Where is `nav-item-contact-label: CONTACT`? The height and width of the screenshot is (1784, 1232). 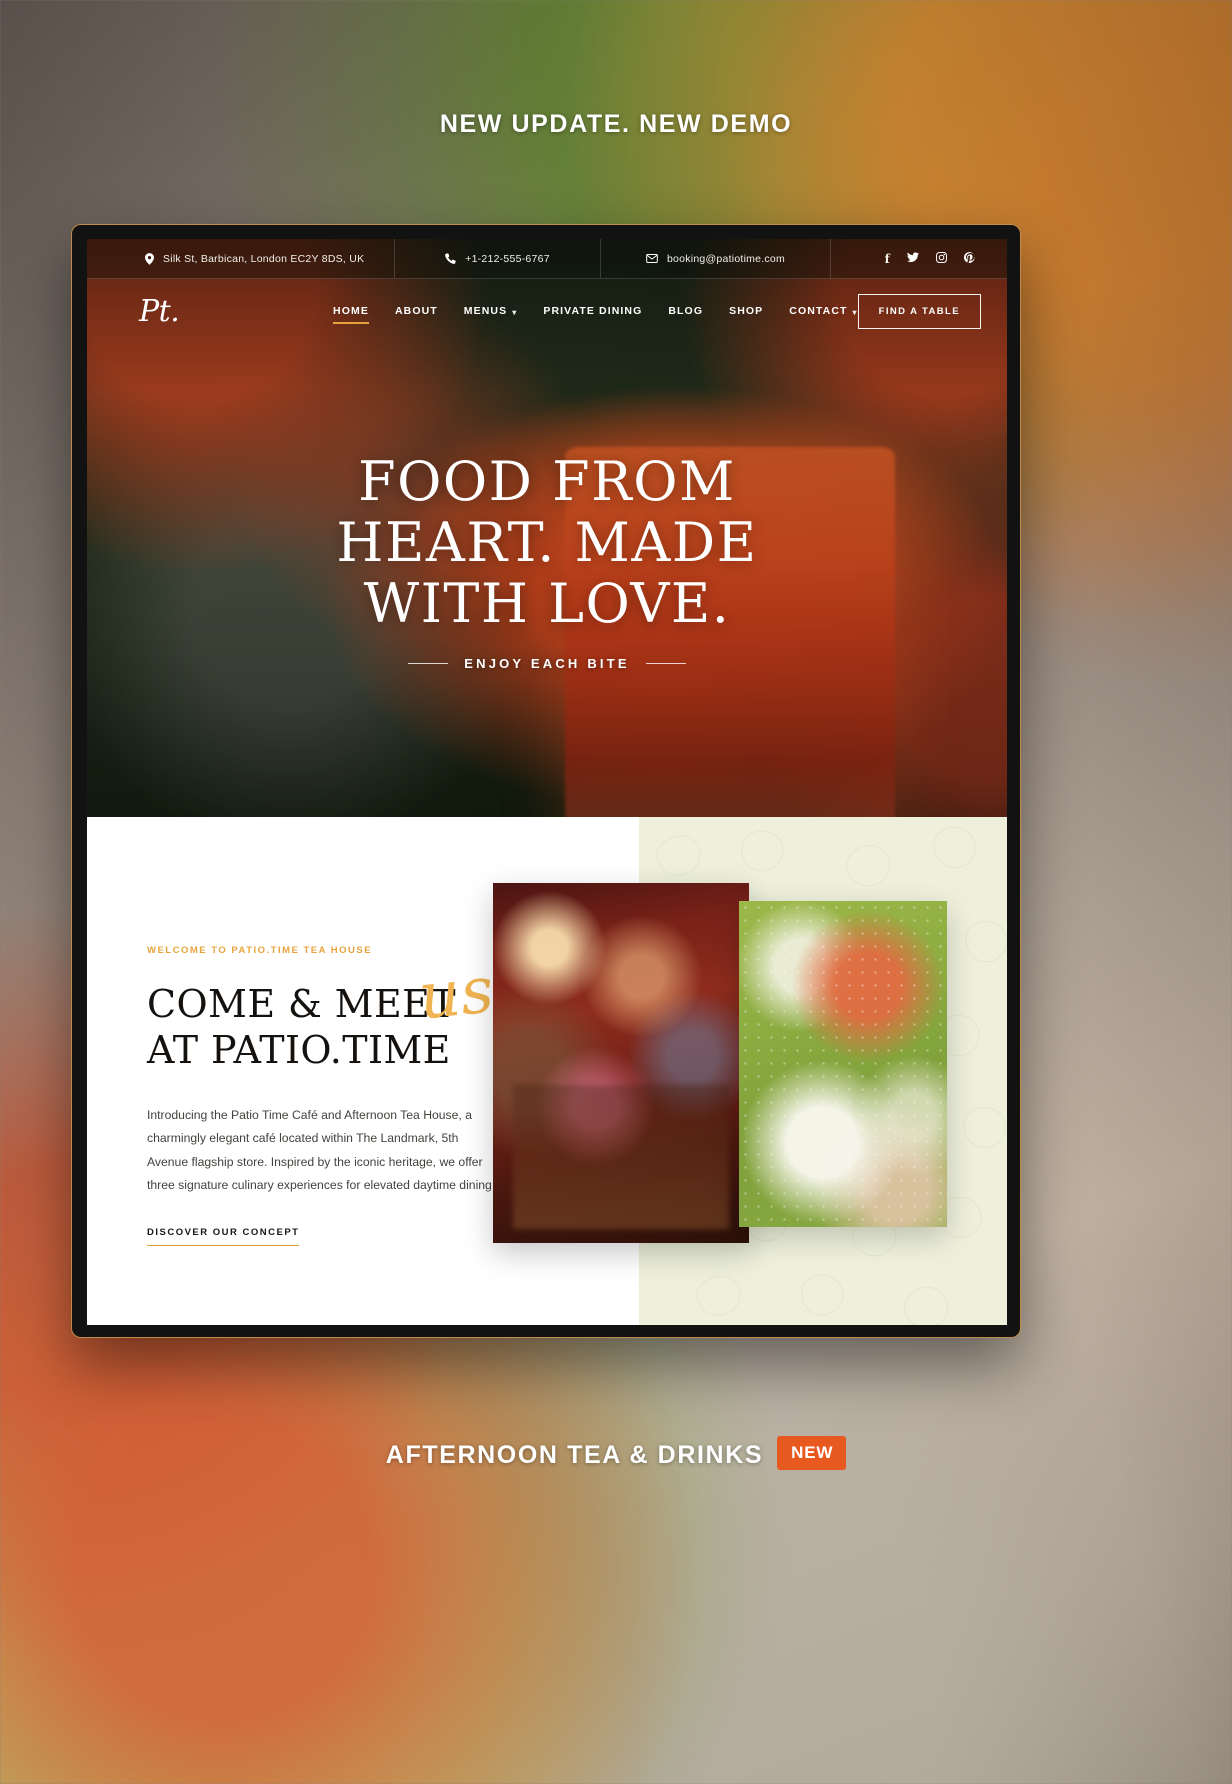
nav-item-contact-label: CONTACT is located at coordinates (818, 311).